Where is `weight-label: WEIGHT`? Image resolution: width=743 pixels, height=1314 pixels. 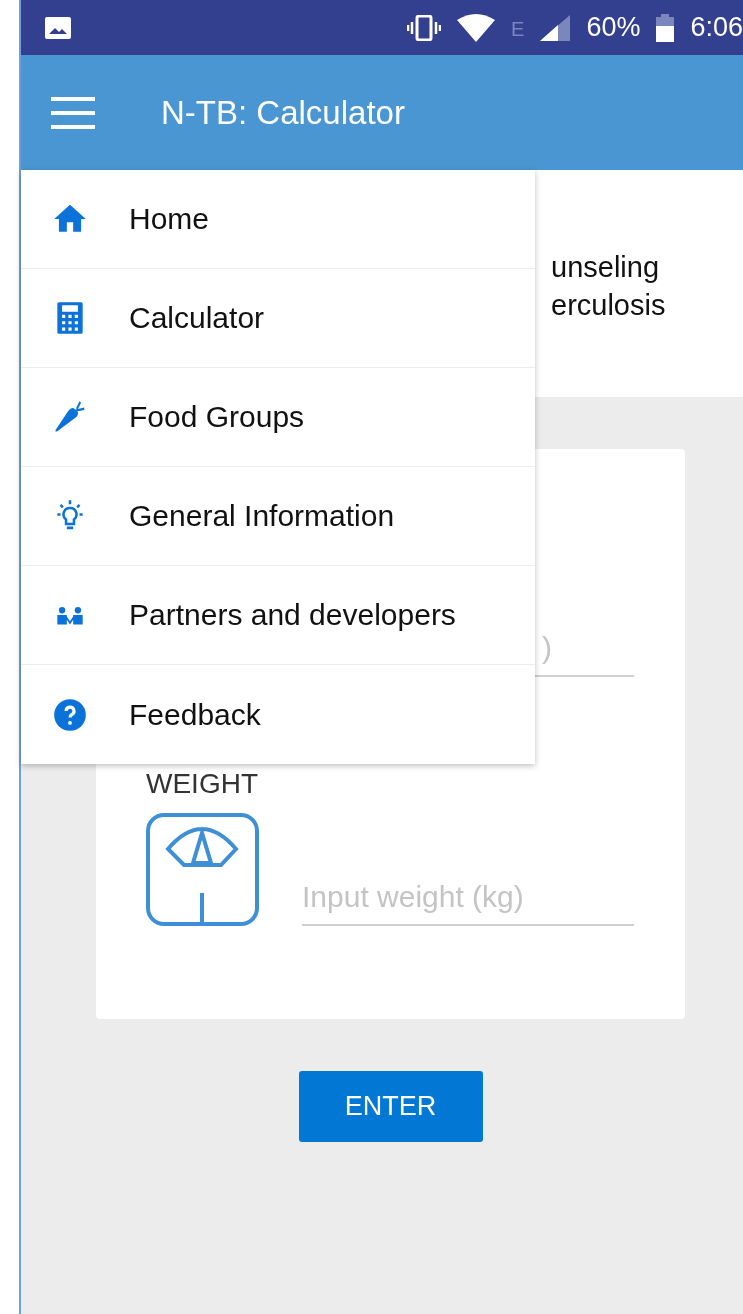 weight-label: WEIGHT is located at coordinates (202, 784).